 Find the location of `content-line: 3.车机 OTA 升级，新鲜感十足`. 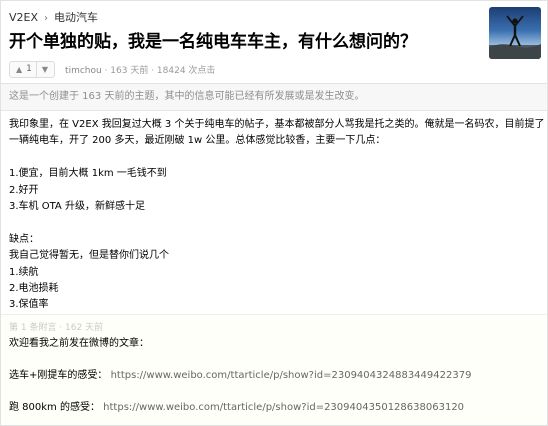

content-line: 3.车机 OTA 升级，新鲜感十足 is located at coordinates (77, 207).